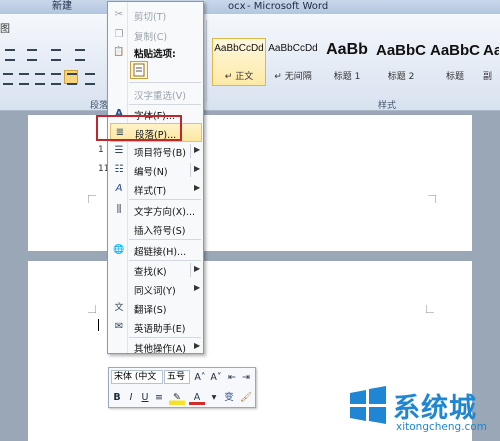 This screenshot has width=500, height=441. I want to click on bold-button: B, so click(117, 397).